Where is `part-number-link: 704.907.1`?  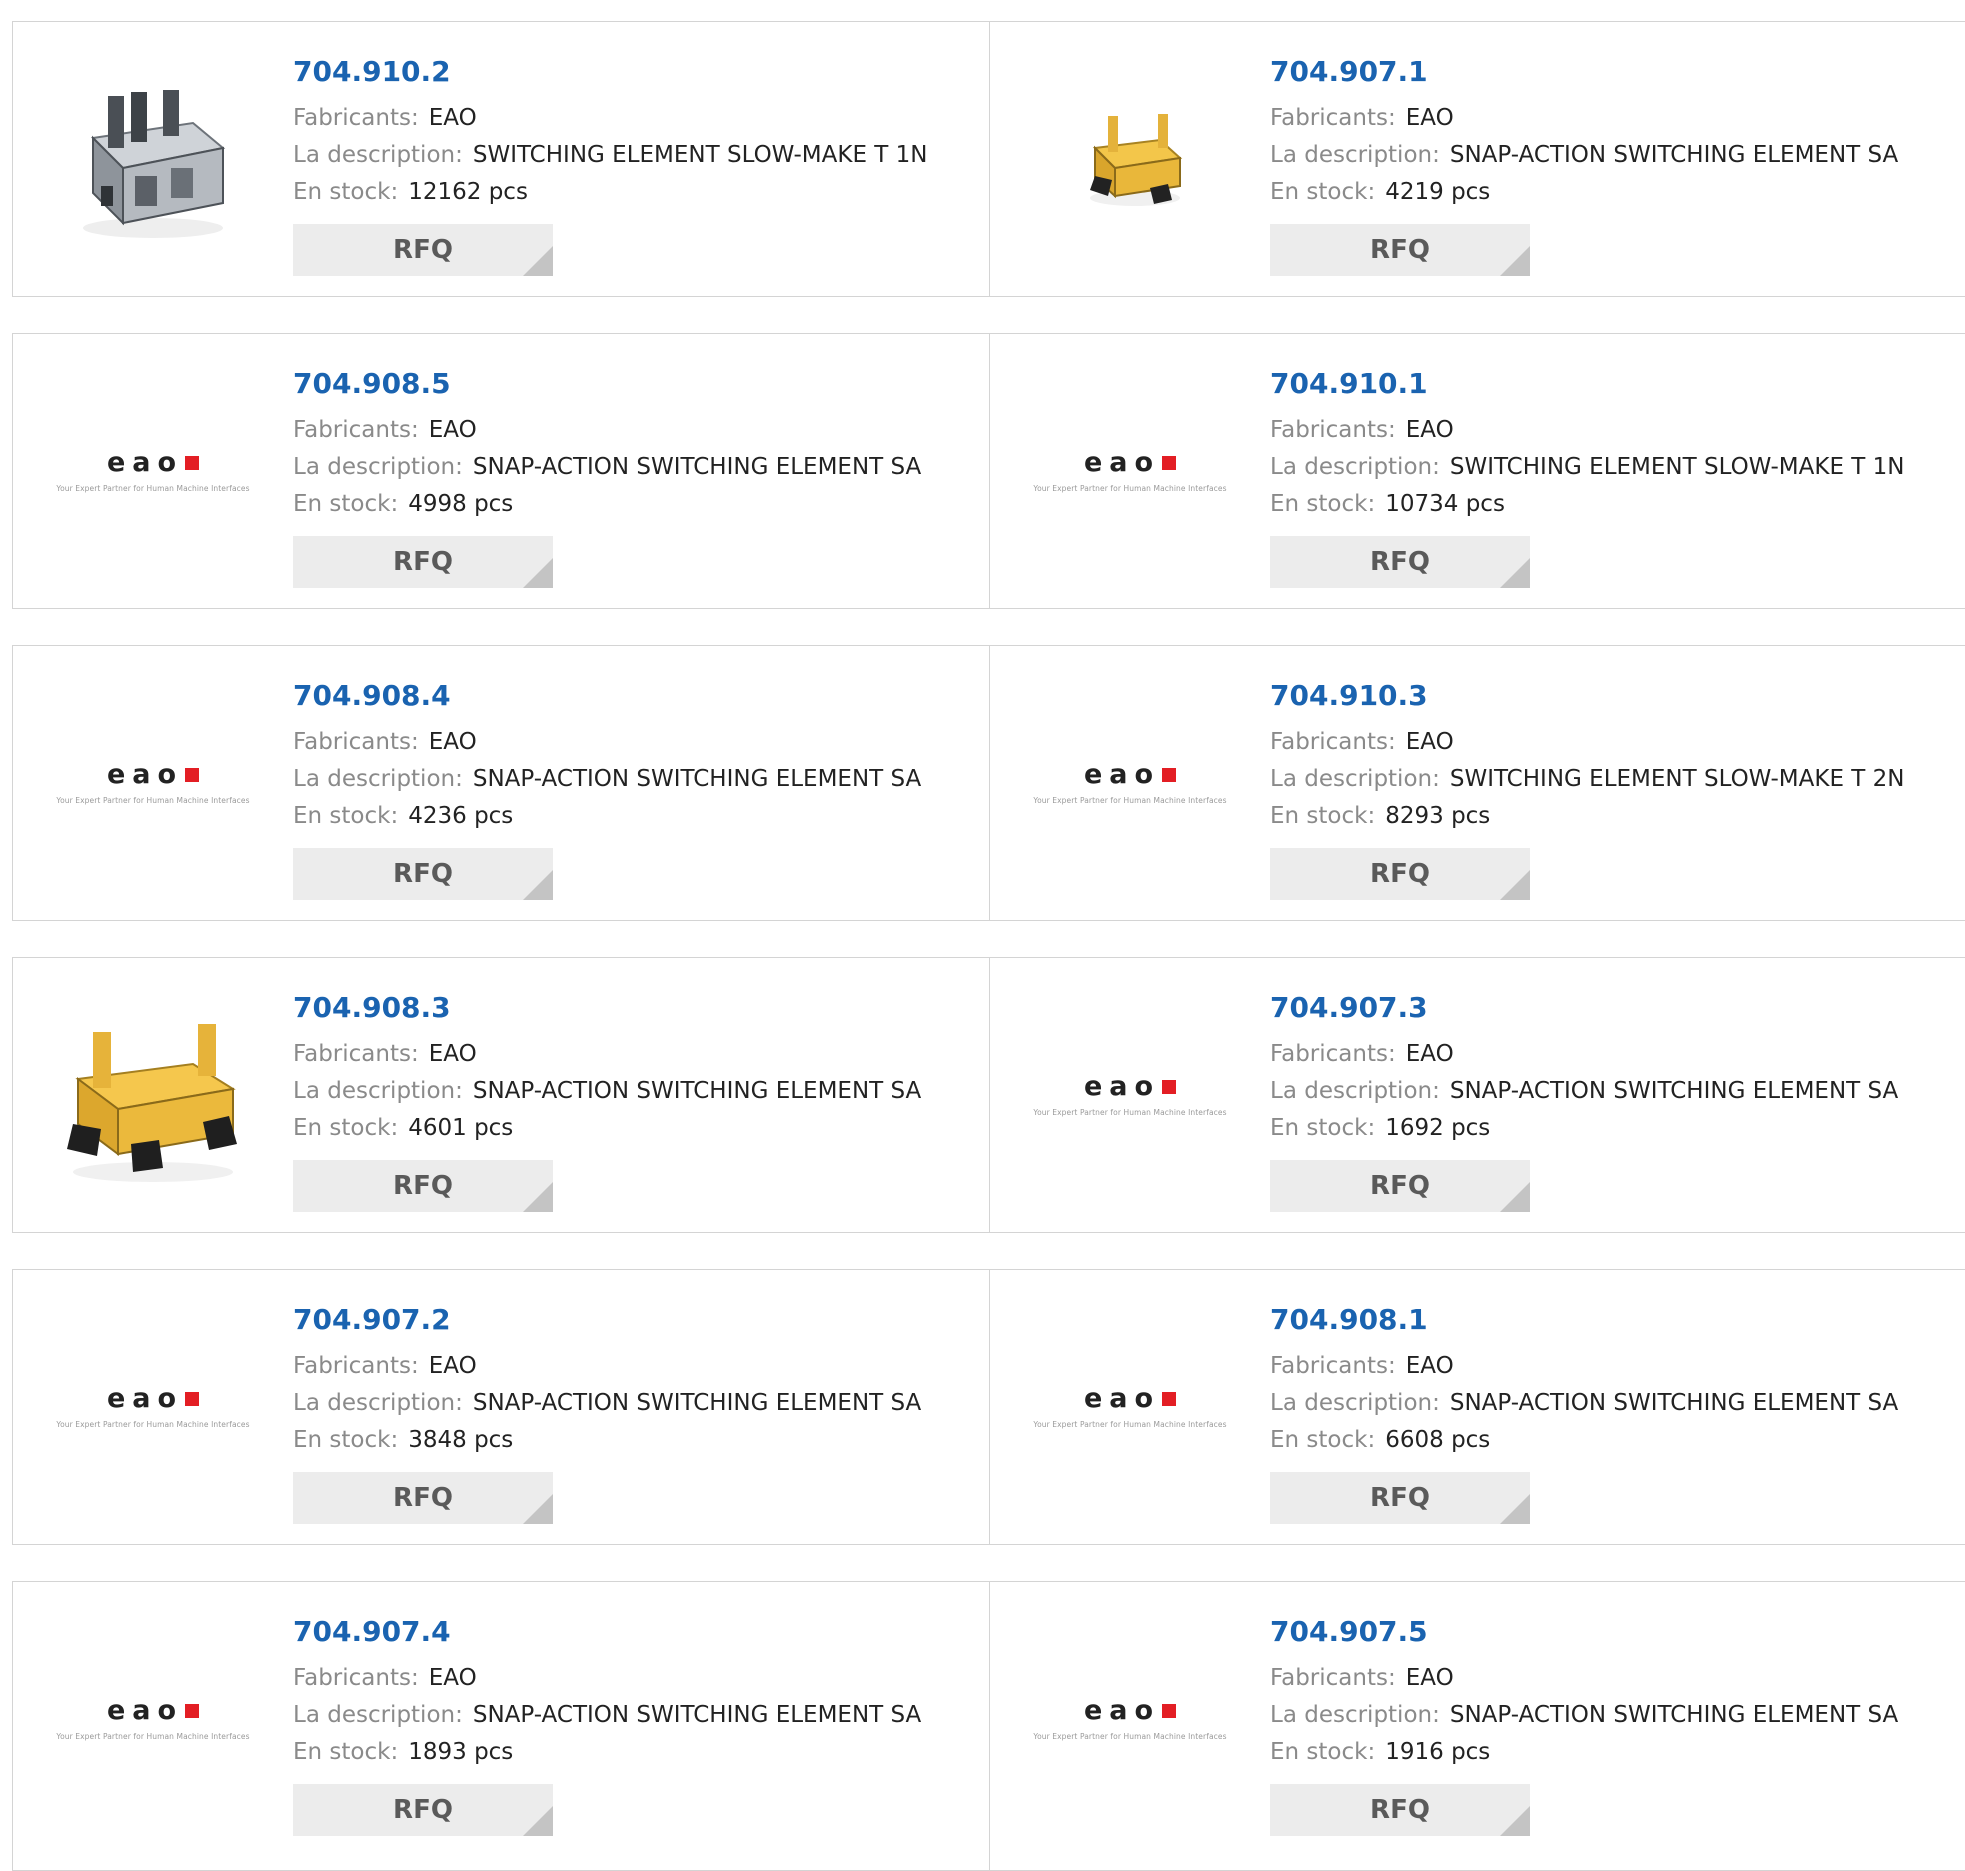
part-number-link: 704.907.1 is located at coordinates (1617, 72).